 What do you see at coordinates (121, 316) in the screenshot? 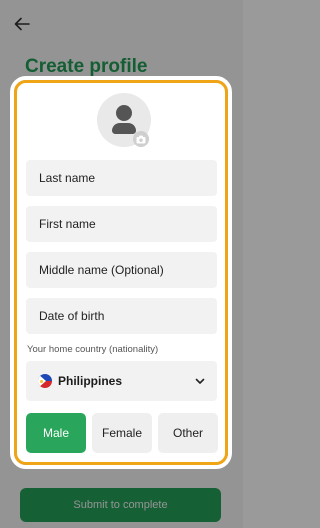
I see `date-of-birth-field: Date of birth` at bounding box center [121, 316].